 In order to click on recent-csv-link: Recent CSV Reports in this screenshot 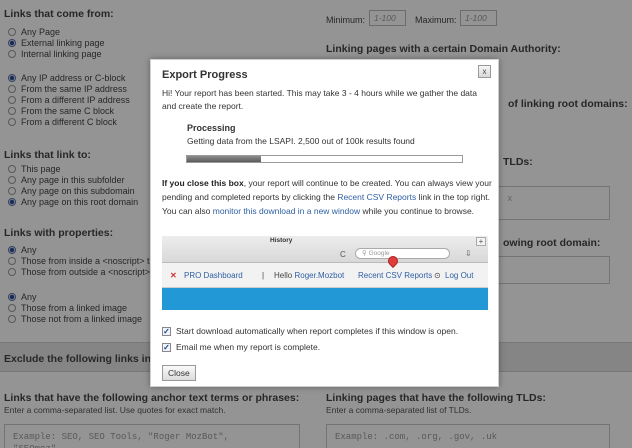, I will do `click(376, 197)`.